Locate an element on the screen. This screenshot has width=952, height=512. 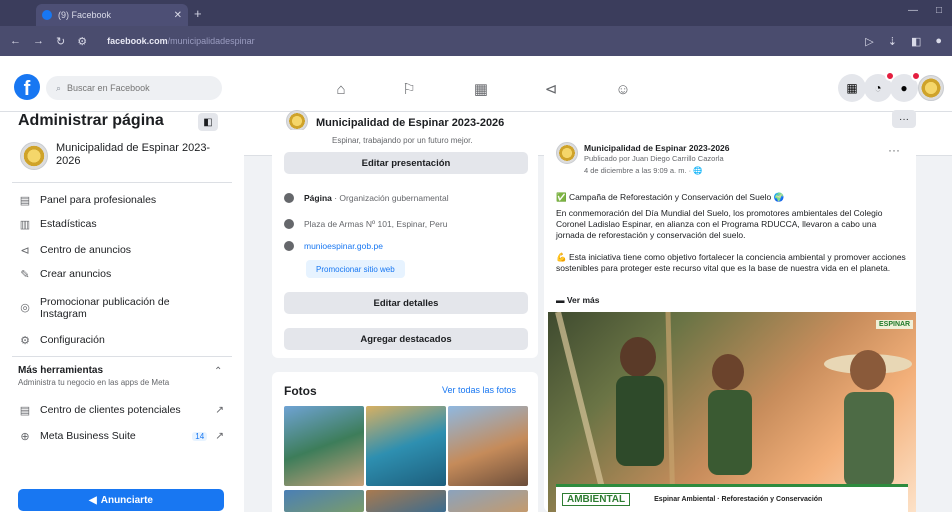
sidebar-item-ad-center: ⊲ Centro de anuncios is located at coordinates (74, 250).